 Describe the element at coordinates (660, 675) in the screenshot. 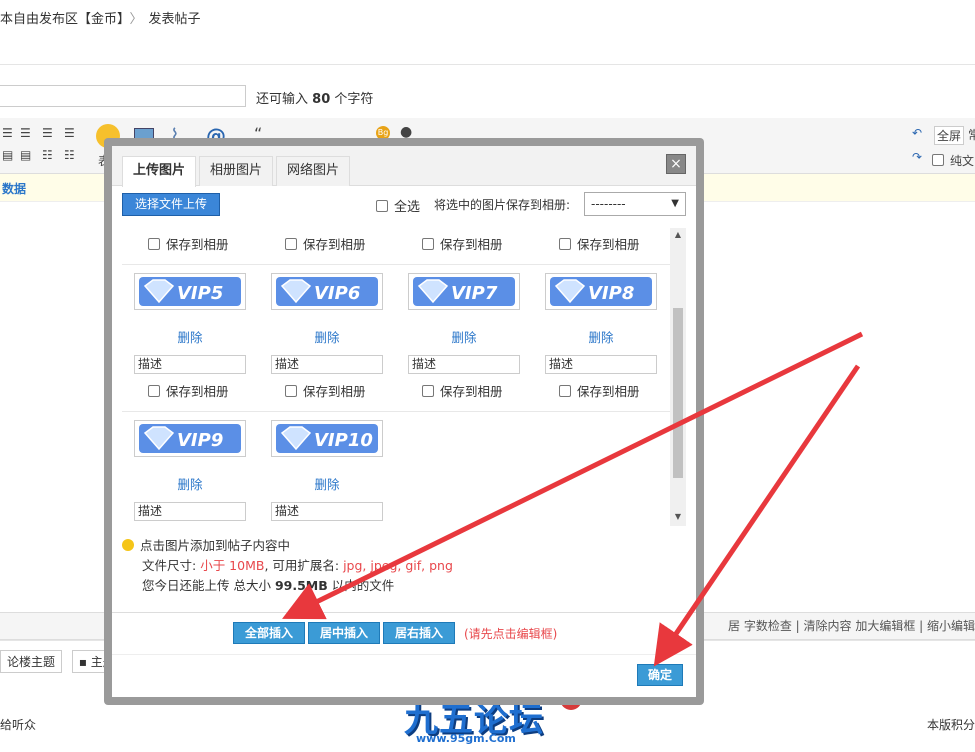

I see `ok-button: 确定` at that location.